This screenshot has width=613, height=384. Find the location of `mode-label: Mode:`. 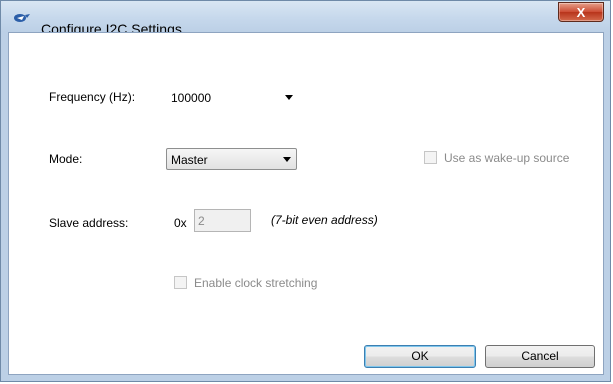

mode-label: Mode: is located at coordinates (66, 159).